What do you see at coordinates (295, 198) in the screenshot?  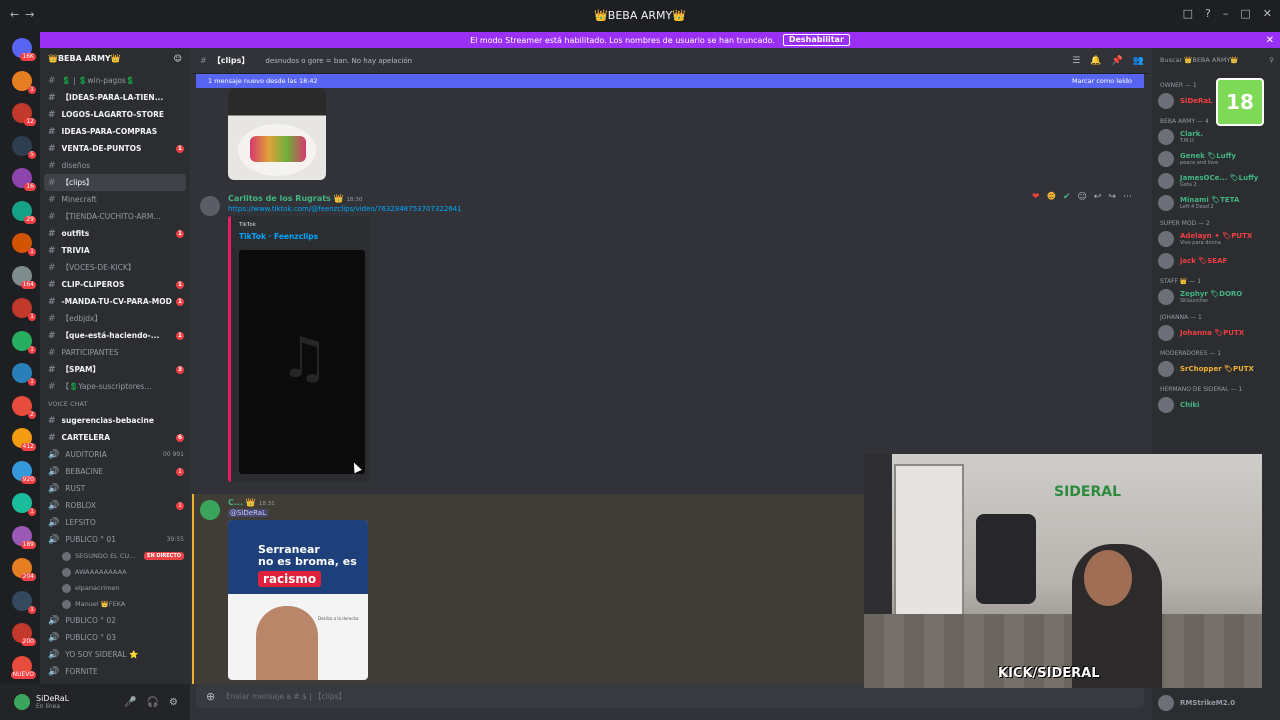 I see `message-author: Carlitos de los Rugrats 👑 18:30` at bounding box center [295, 198].